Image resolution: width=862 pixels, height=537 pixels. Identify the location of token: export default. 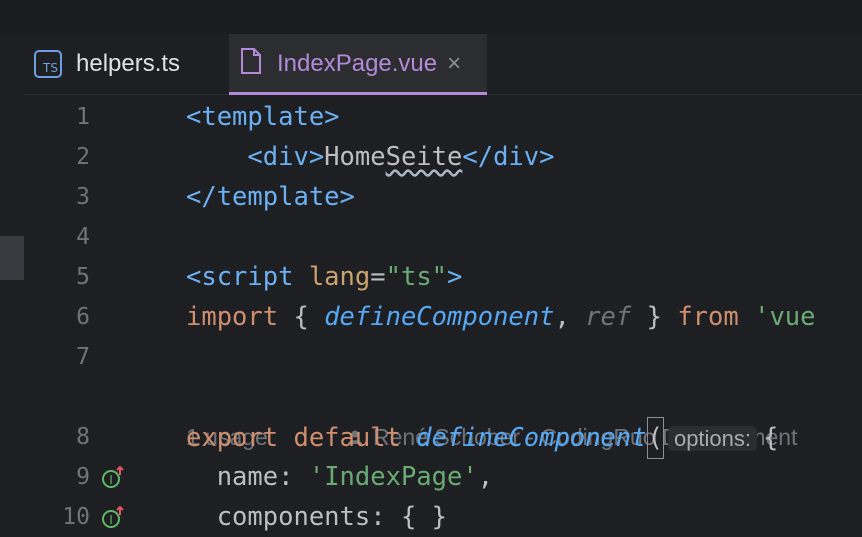
(301, 438).